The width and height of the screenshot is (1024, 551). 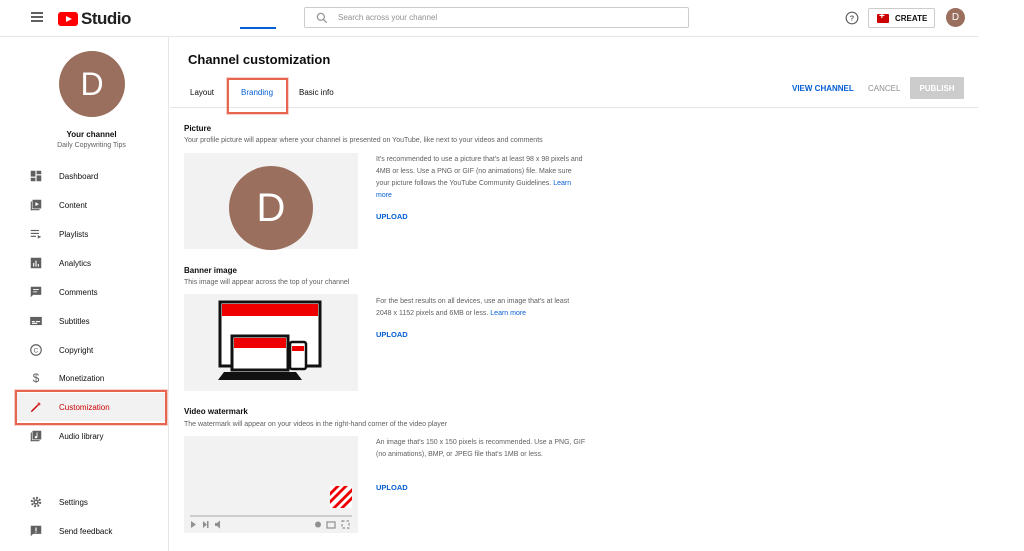 What do you see at coordinates (823, 88) in the screenshot?
I see `view-channel-button: VIEW CHANNEL` at bounding box center [823, 88].